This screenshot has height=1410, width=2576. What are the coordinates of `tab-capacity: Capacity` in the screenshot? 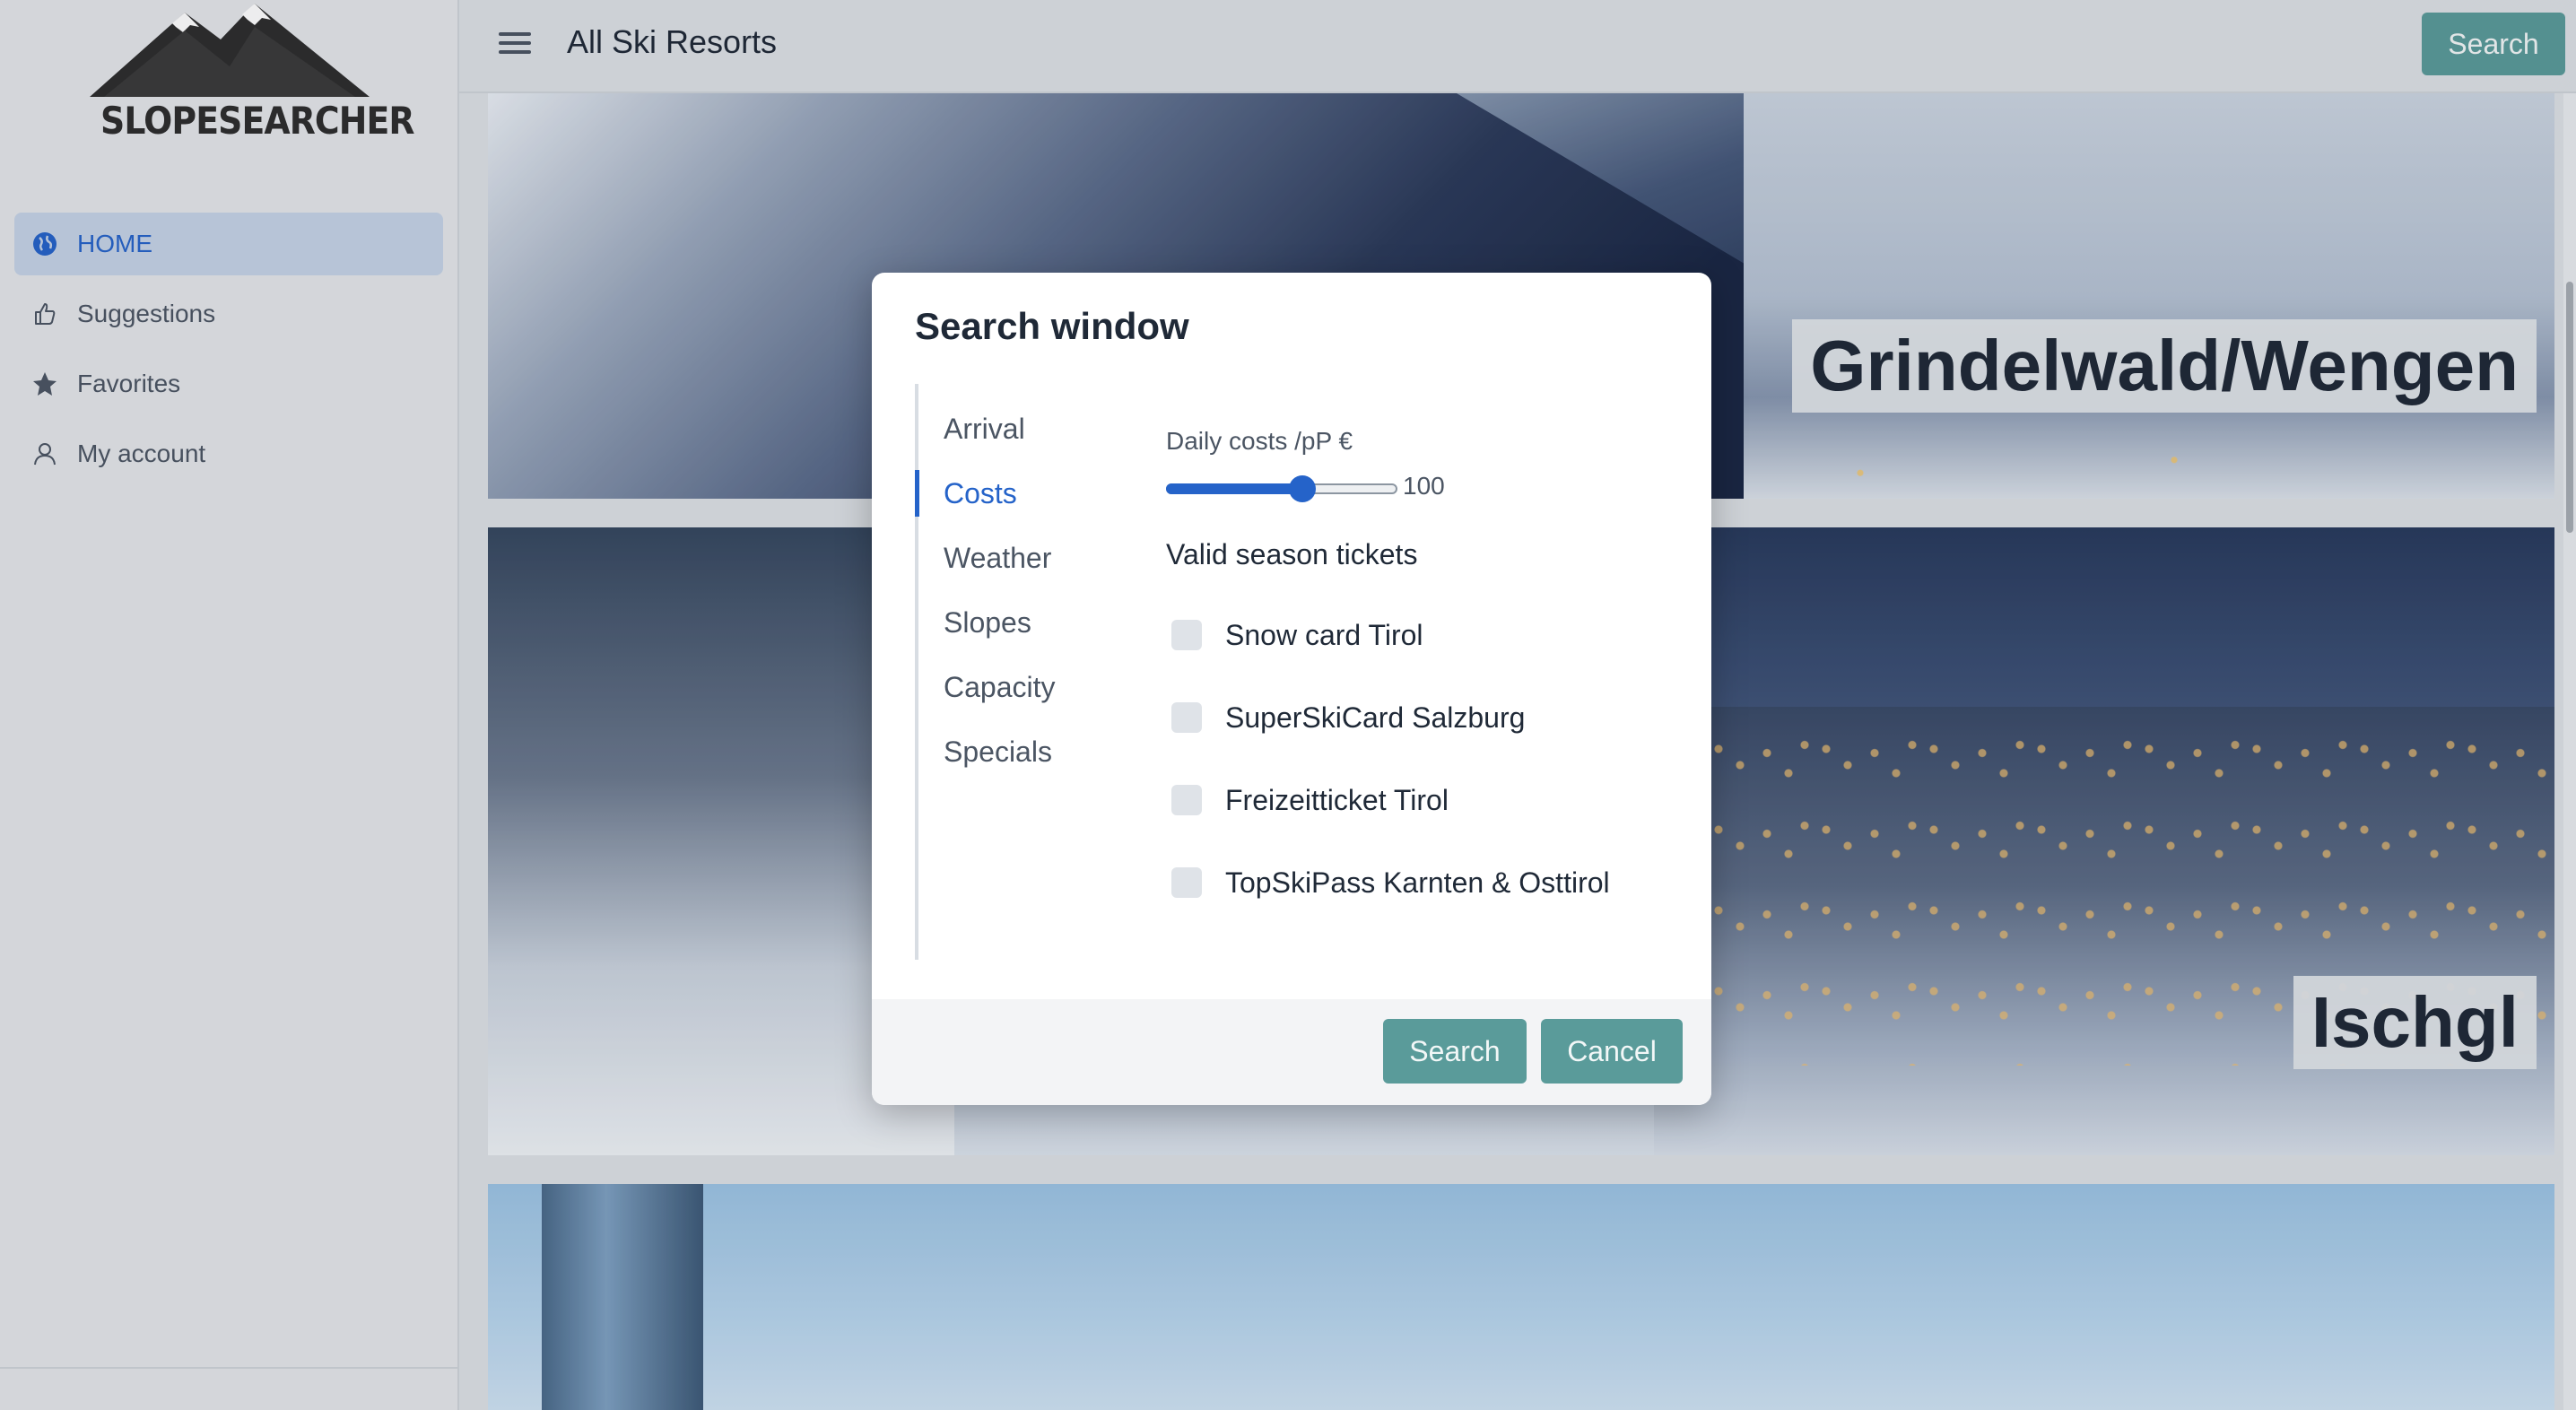 It's located at (1000, 687).